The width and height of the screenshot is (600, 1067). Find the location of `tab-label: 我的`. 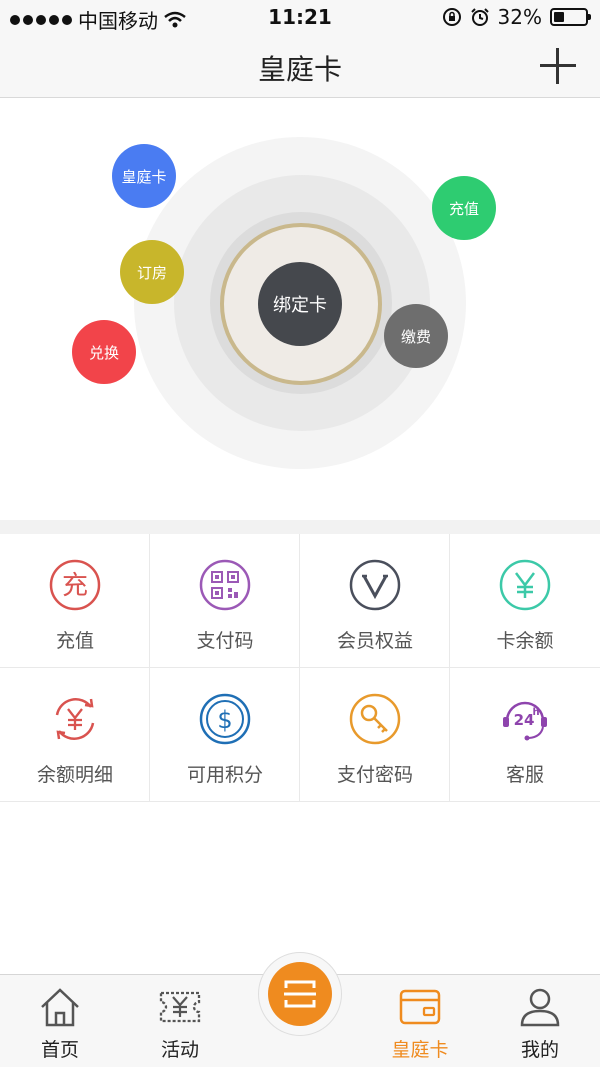

tab-label: 我的 is located at coordinates (539, 1050).